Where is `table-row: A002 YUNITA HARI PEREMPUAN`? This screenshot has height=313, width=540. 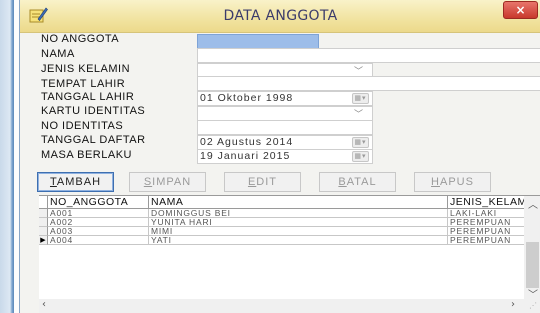
table-row: A002 YUNITA HARI PEREMPUAN is located at coordinates (282, 222).